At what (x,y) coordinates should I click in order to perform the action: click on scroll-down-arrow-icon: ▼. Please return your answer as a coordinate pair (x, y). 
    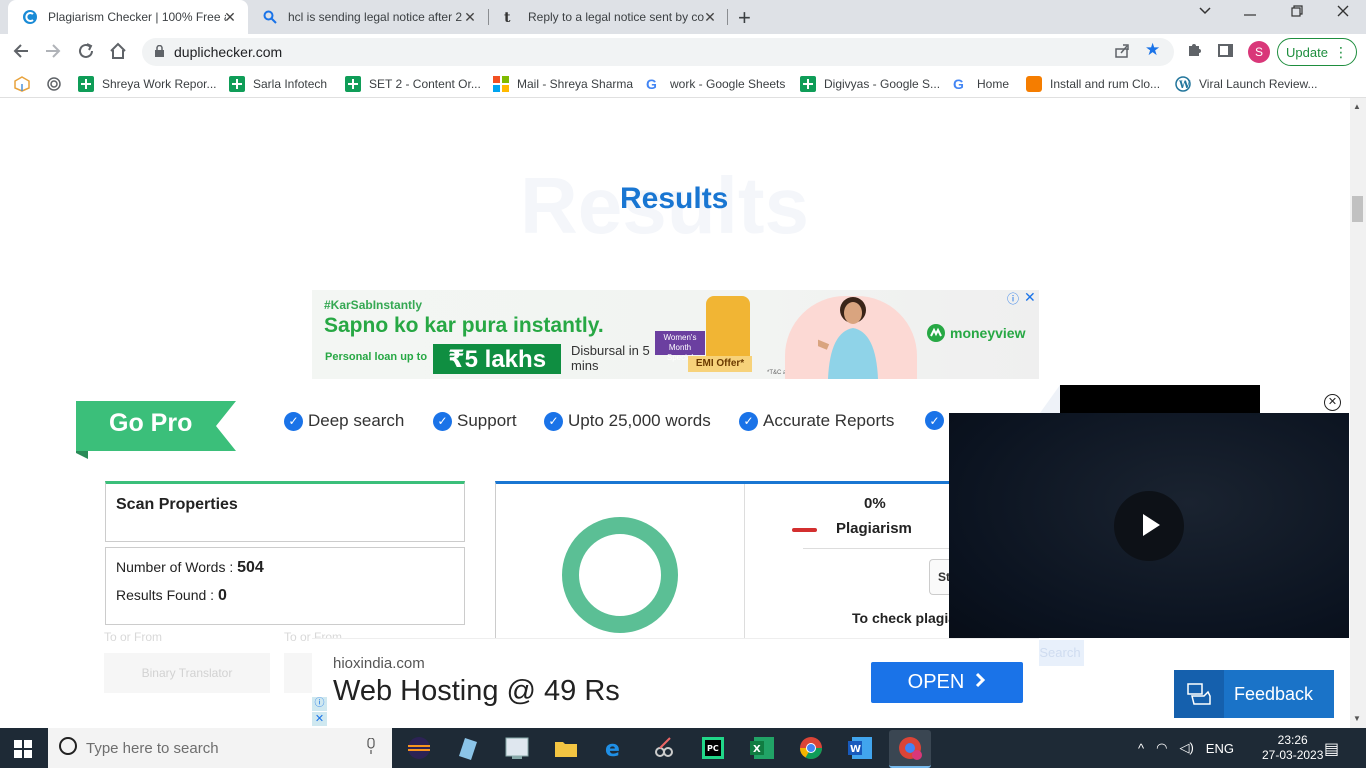
    Looking at the image, I should click on (1357, 718).